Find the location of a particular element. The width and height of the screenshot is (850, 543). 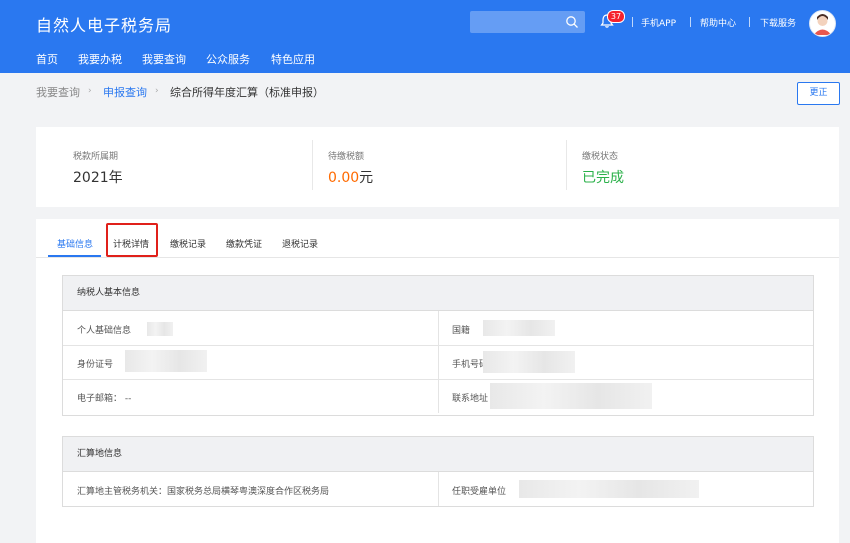

table-row: 电子邮箱： -- 联系地址 is located at coordinates (438, 396).